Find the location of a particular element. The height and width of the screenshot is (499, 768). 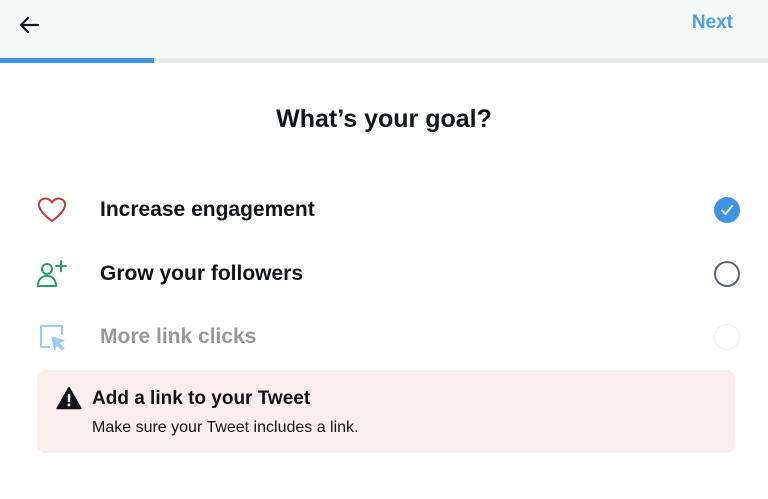

warning-icon is located at coordinates (69, 398).